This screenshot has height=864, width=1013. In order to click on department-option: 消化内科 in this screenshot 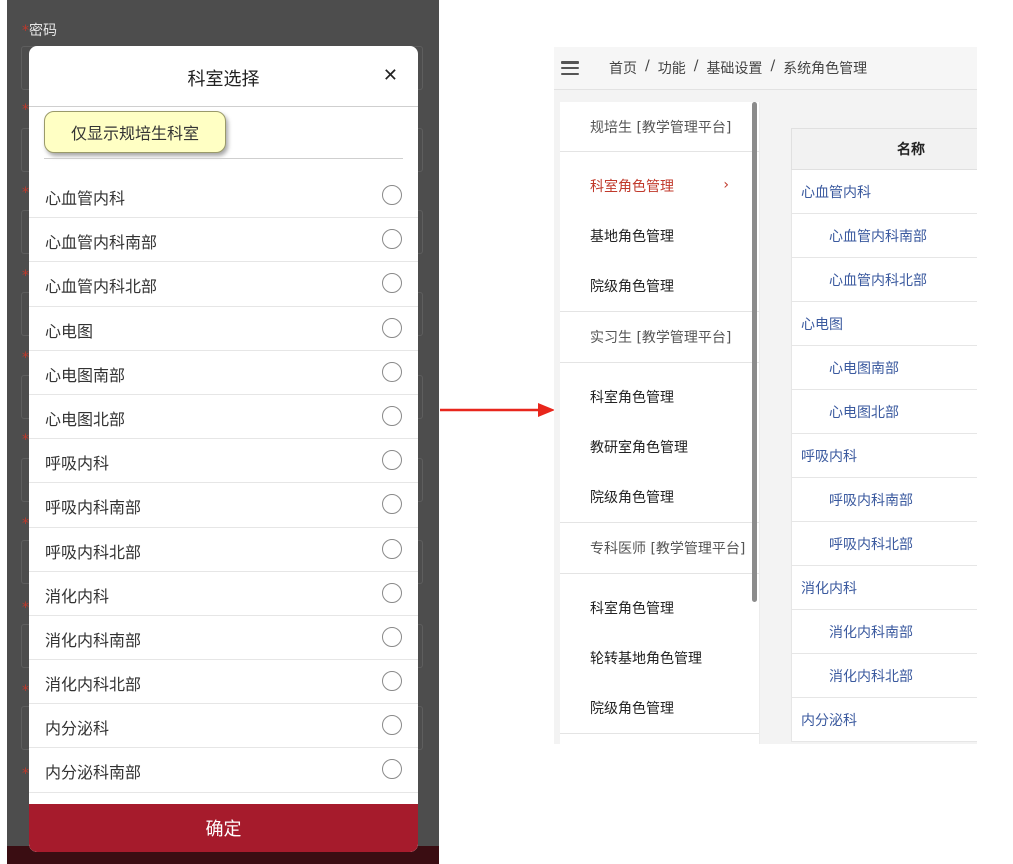, I will do `click(223, 594)`.